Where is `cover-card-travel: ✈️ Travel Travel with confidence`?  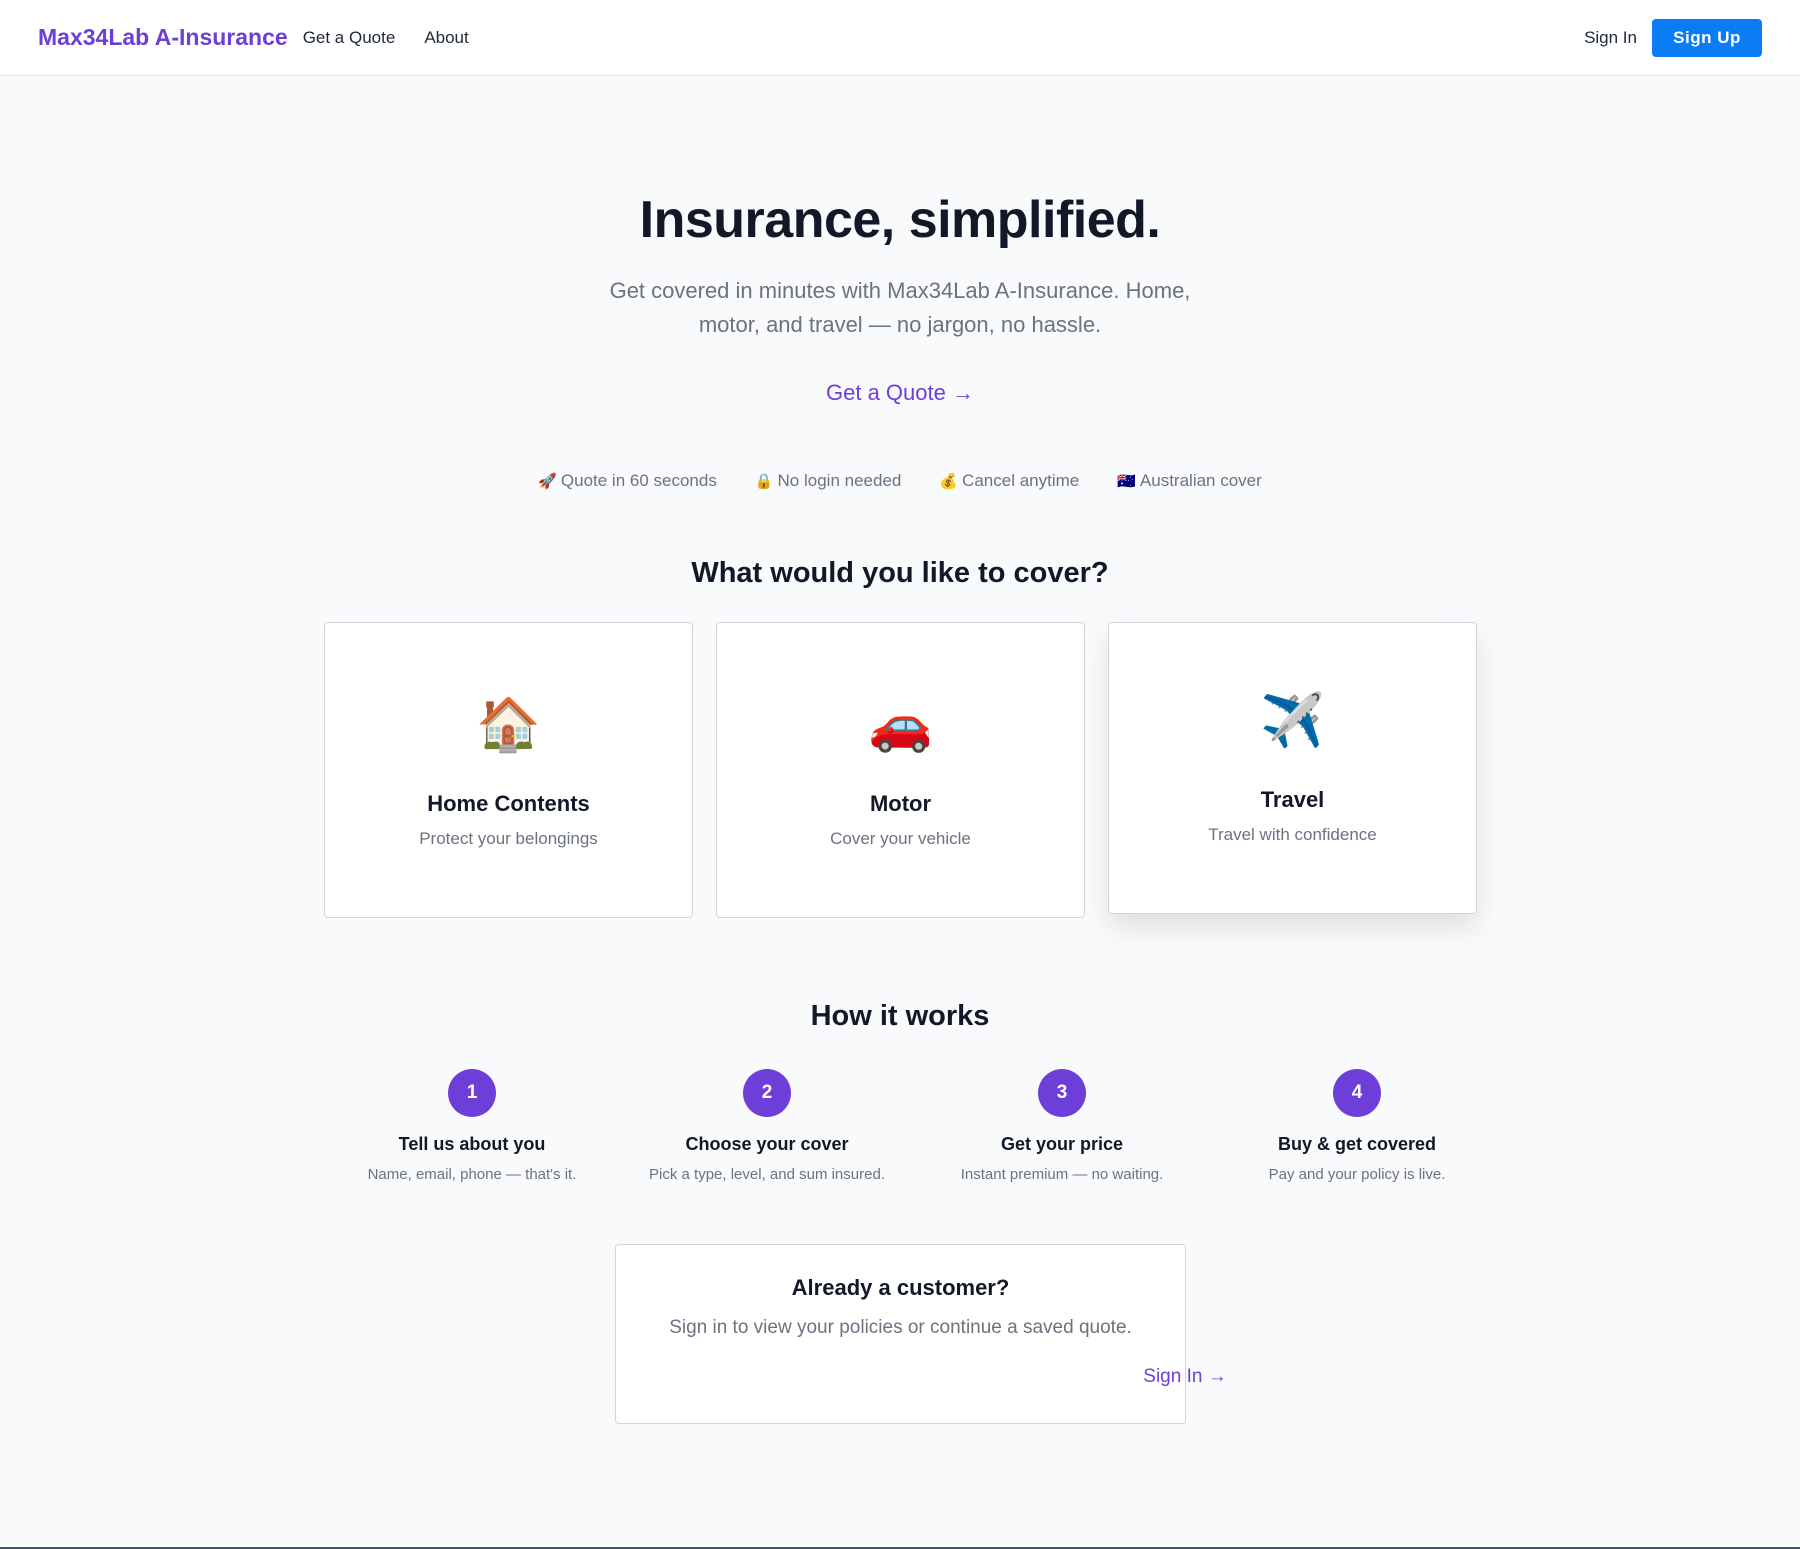 cover-card-travel: ✈️ Travel Travel with confidence is located at coordinates (1292, 768).